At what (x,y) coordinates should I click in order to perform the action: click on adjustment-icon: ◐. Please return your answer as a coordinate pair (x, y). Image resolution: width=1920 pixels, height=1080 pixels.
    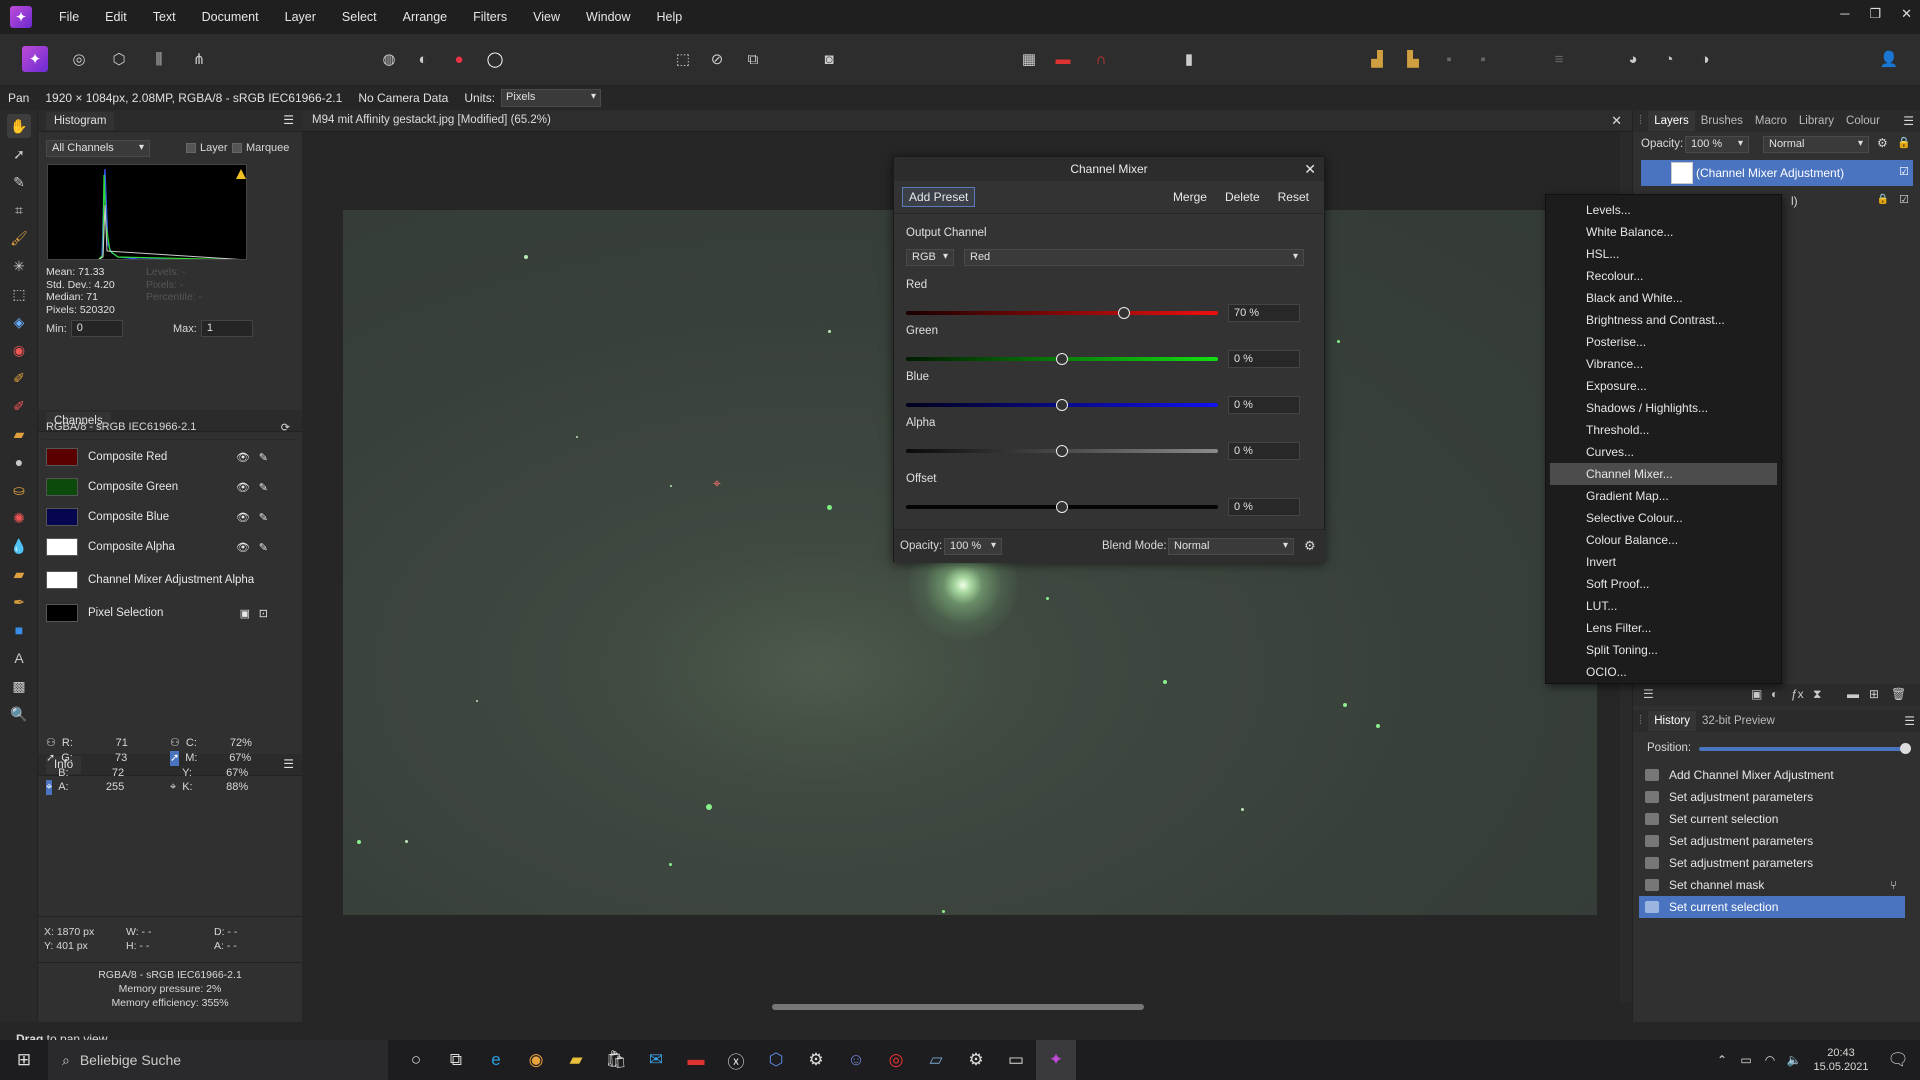
    Looking at the image, I should click on (1774, 694).